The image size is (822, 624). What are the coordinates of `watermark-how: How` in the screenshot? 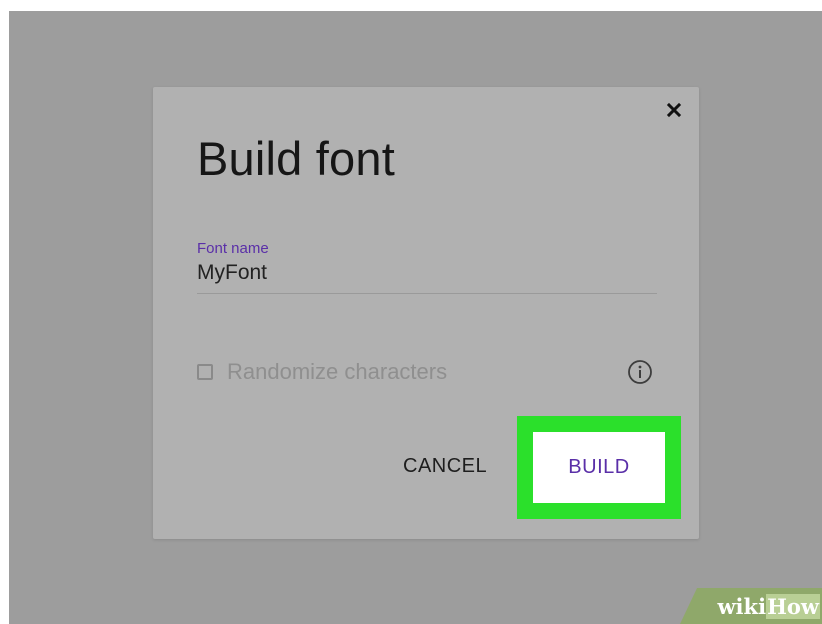 It's located at (793, 606).